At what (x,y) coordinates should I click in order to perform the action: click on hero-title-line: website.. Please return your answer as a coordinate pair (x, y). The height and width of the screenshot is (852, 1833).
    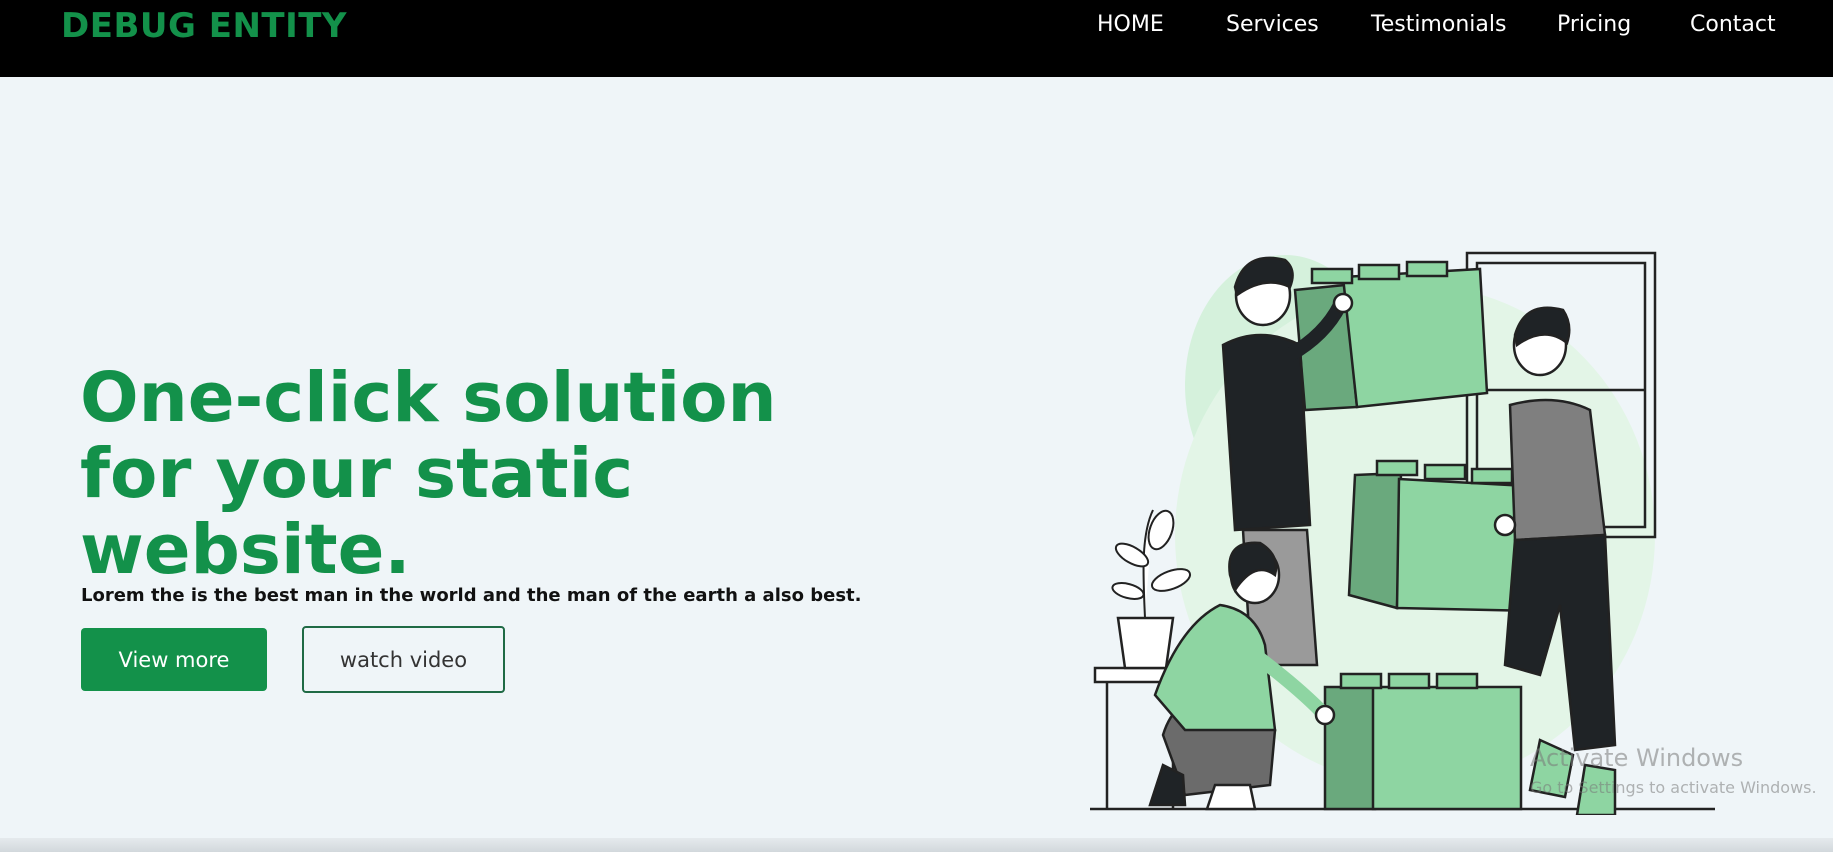
    Looking at the image, I should click on (245, 550).